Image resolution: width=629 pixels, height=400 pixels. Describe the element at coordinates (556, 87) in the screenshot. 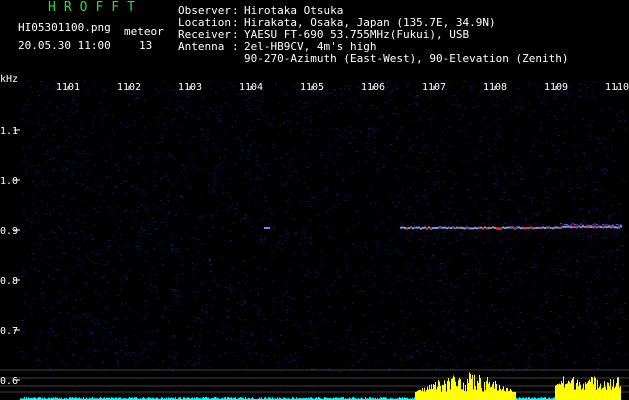

I see `x-tick-label: 1109` at that location.